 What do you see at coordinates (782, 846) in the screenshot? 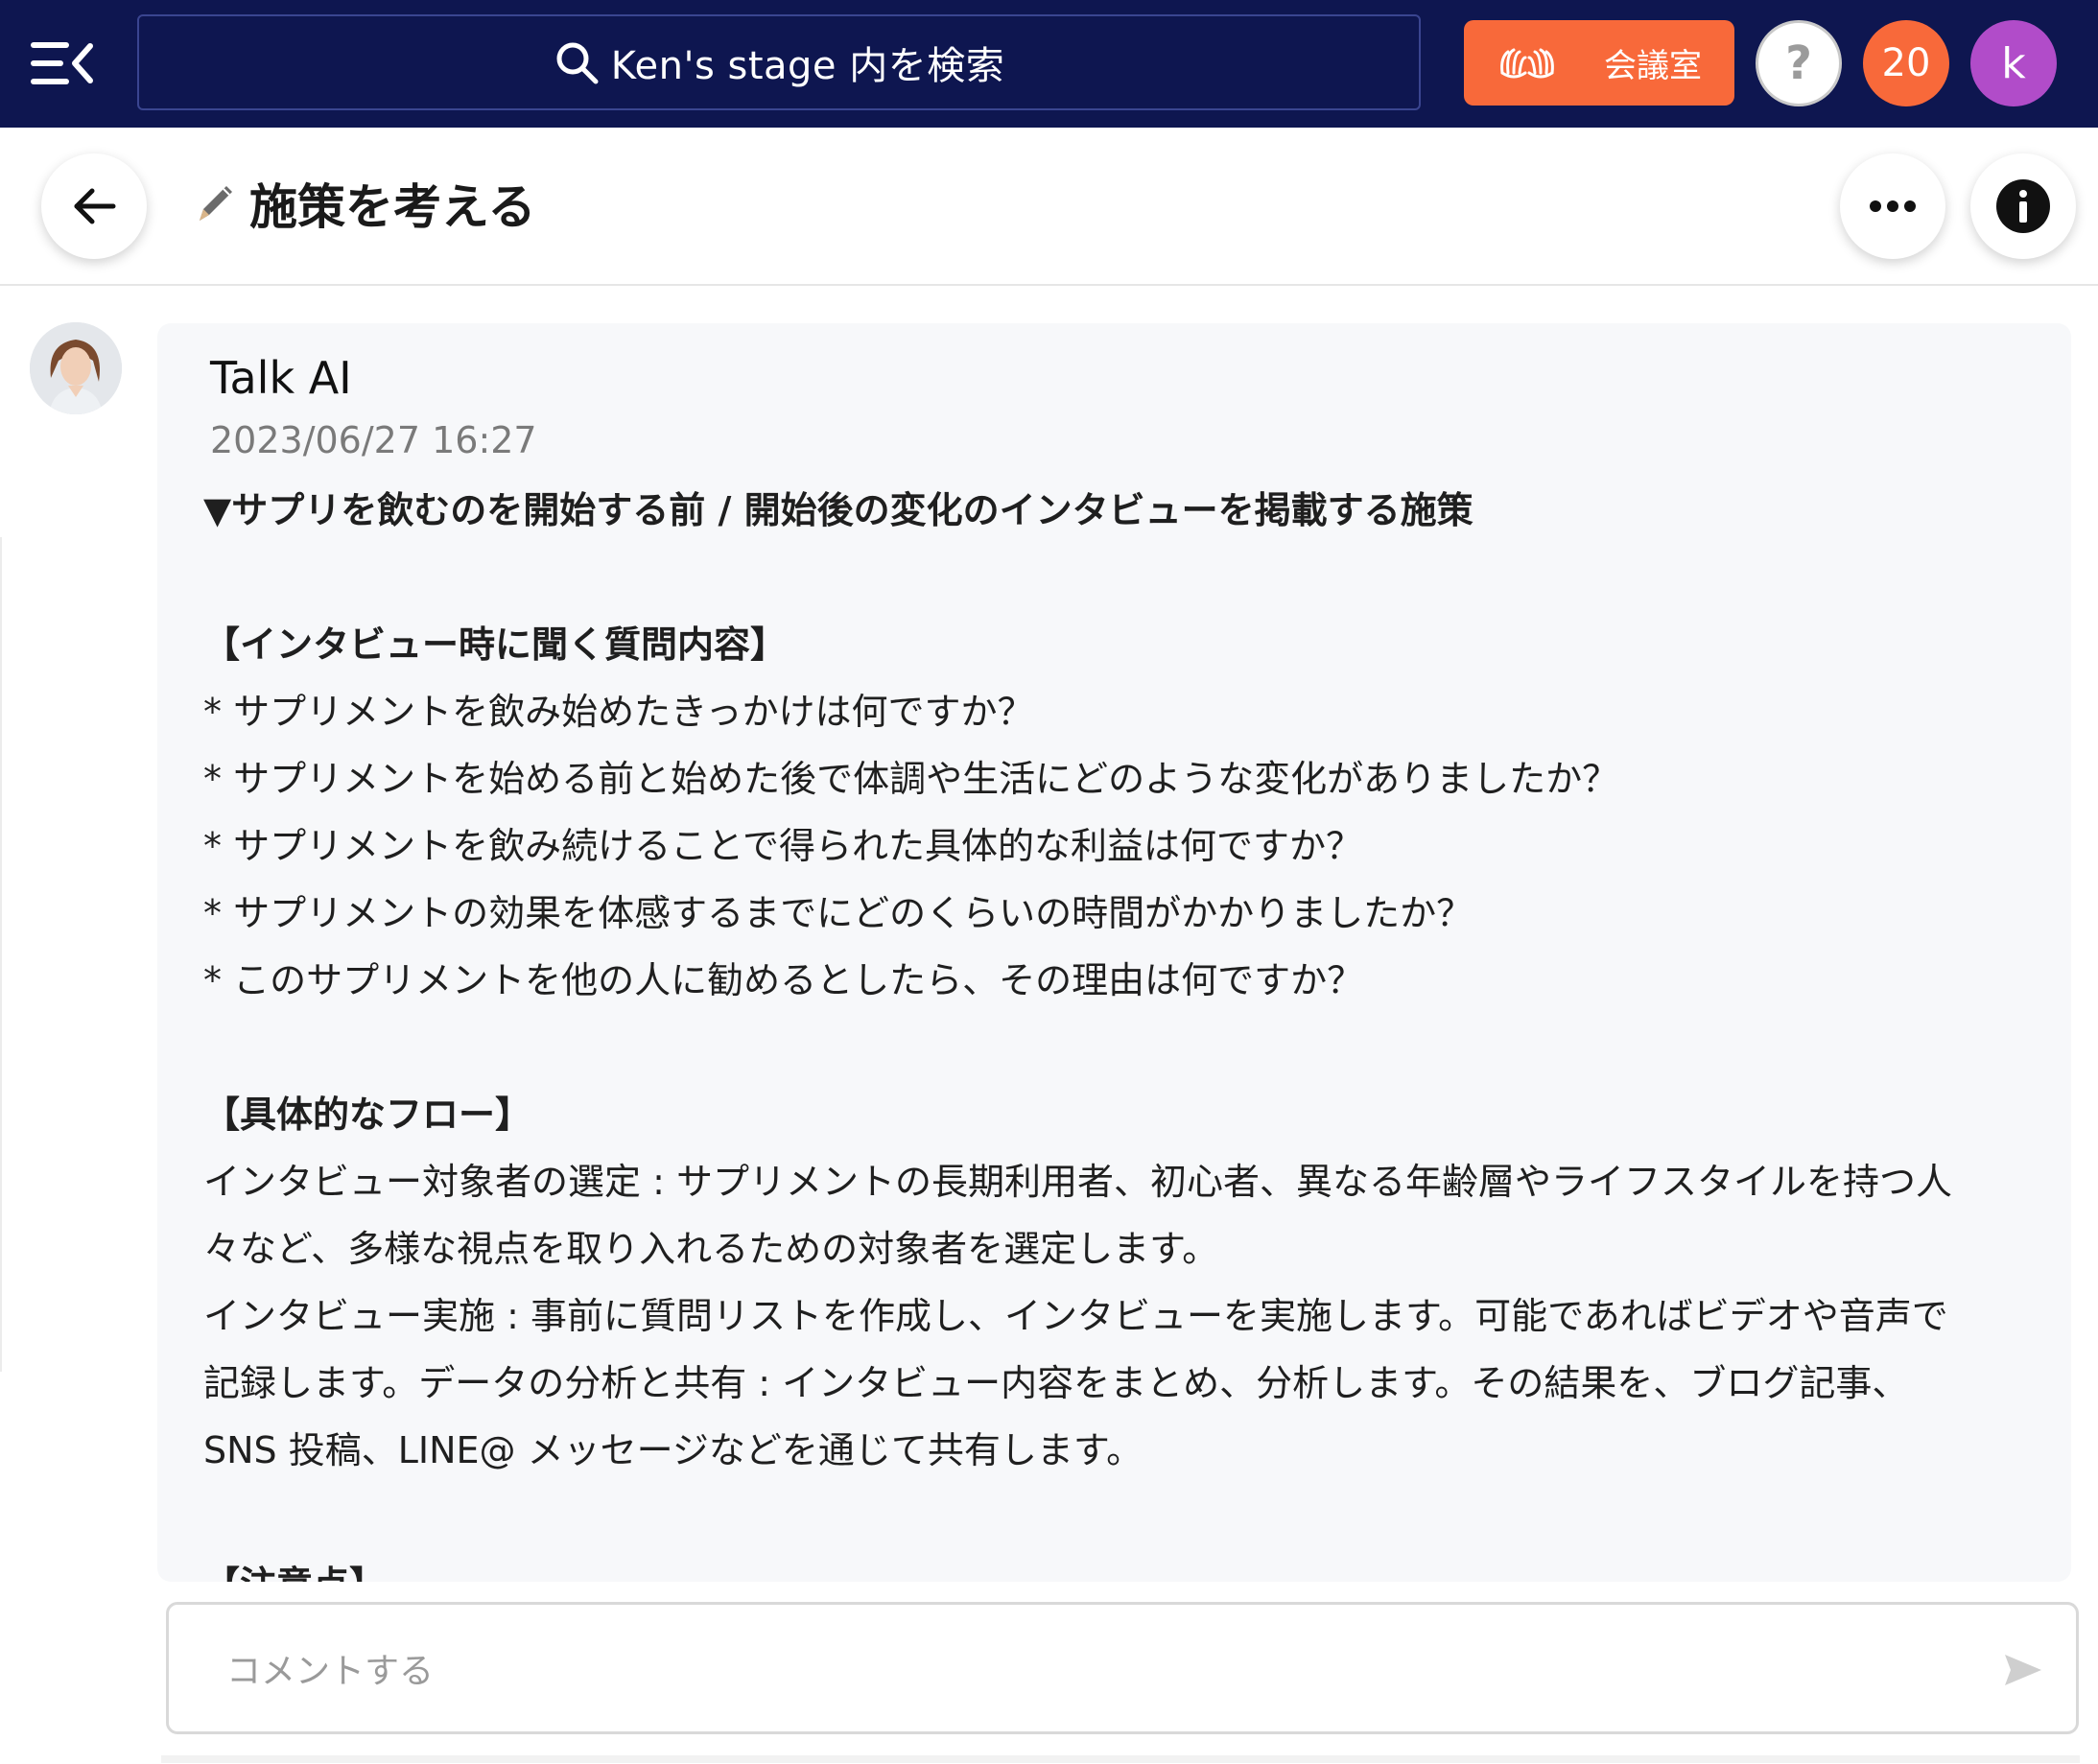
I see `message-line: * サプリメントを飲み続けることで得られた具体的な利益は何ですか？` at bounding box center [782, 846].